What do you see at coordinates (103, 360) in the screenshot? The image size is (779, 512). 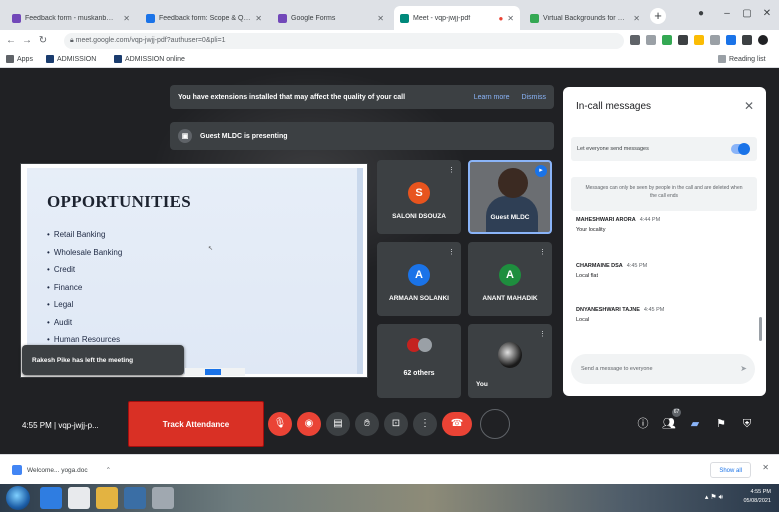 I see `notification-toast: Rakesh Pike has left the meeting` at bounding box center [103, 360].